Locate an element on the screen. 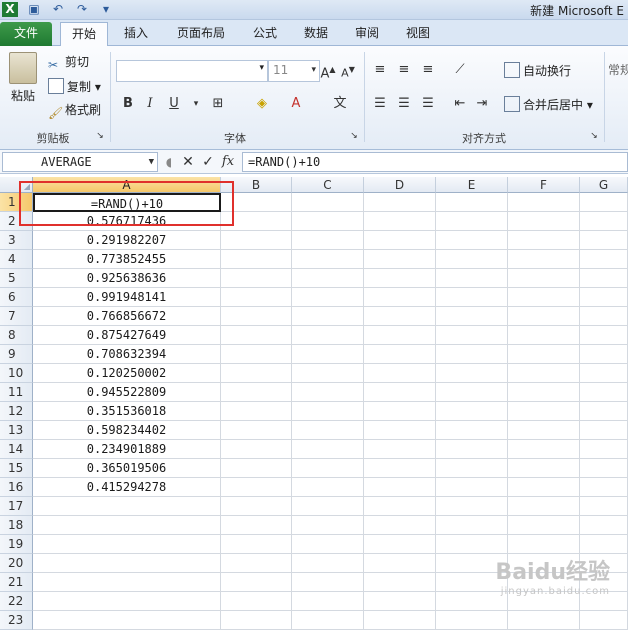 The image size is (628, 630). tab-insert: 插入 is located at coordinates (136, 34).